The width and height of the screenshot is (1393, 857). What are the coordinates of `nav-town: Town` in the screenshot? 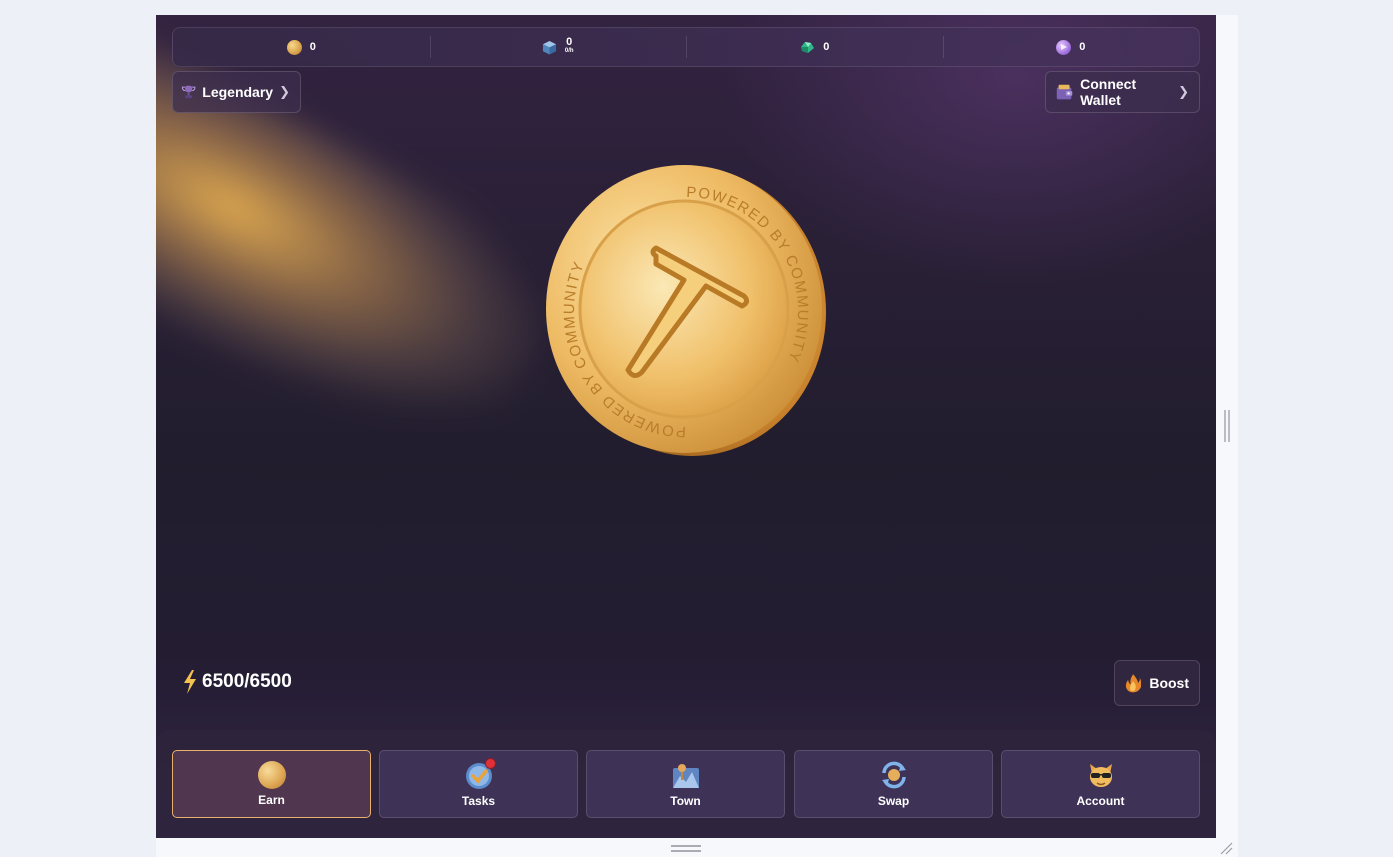 It's located at (685, 784).